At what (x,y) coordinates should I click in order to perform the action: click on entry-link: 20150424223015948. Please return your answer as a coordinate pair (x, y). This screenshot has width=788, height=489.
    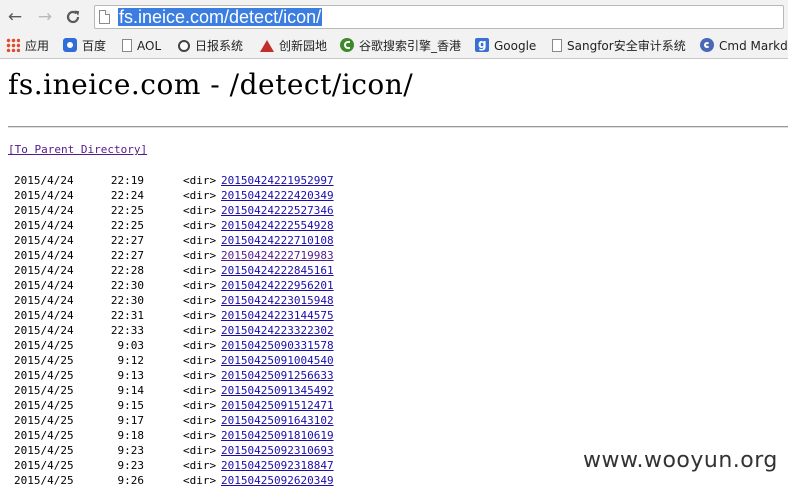
    Looking at the image, I should click on (277, 300).